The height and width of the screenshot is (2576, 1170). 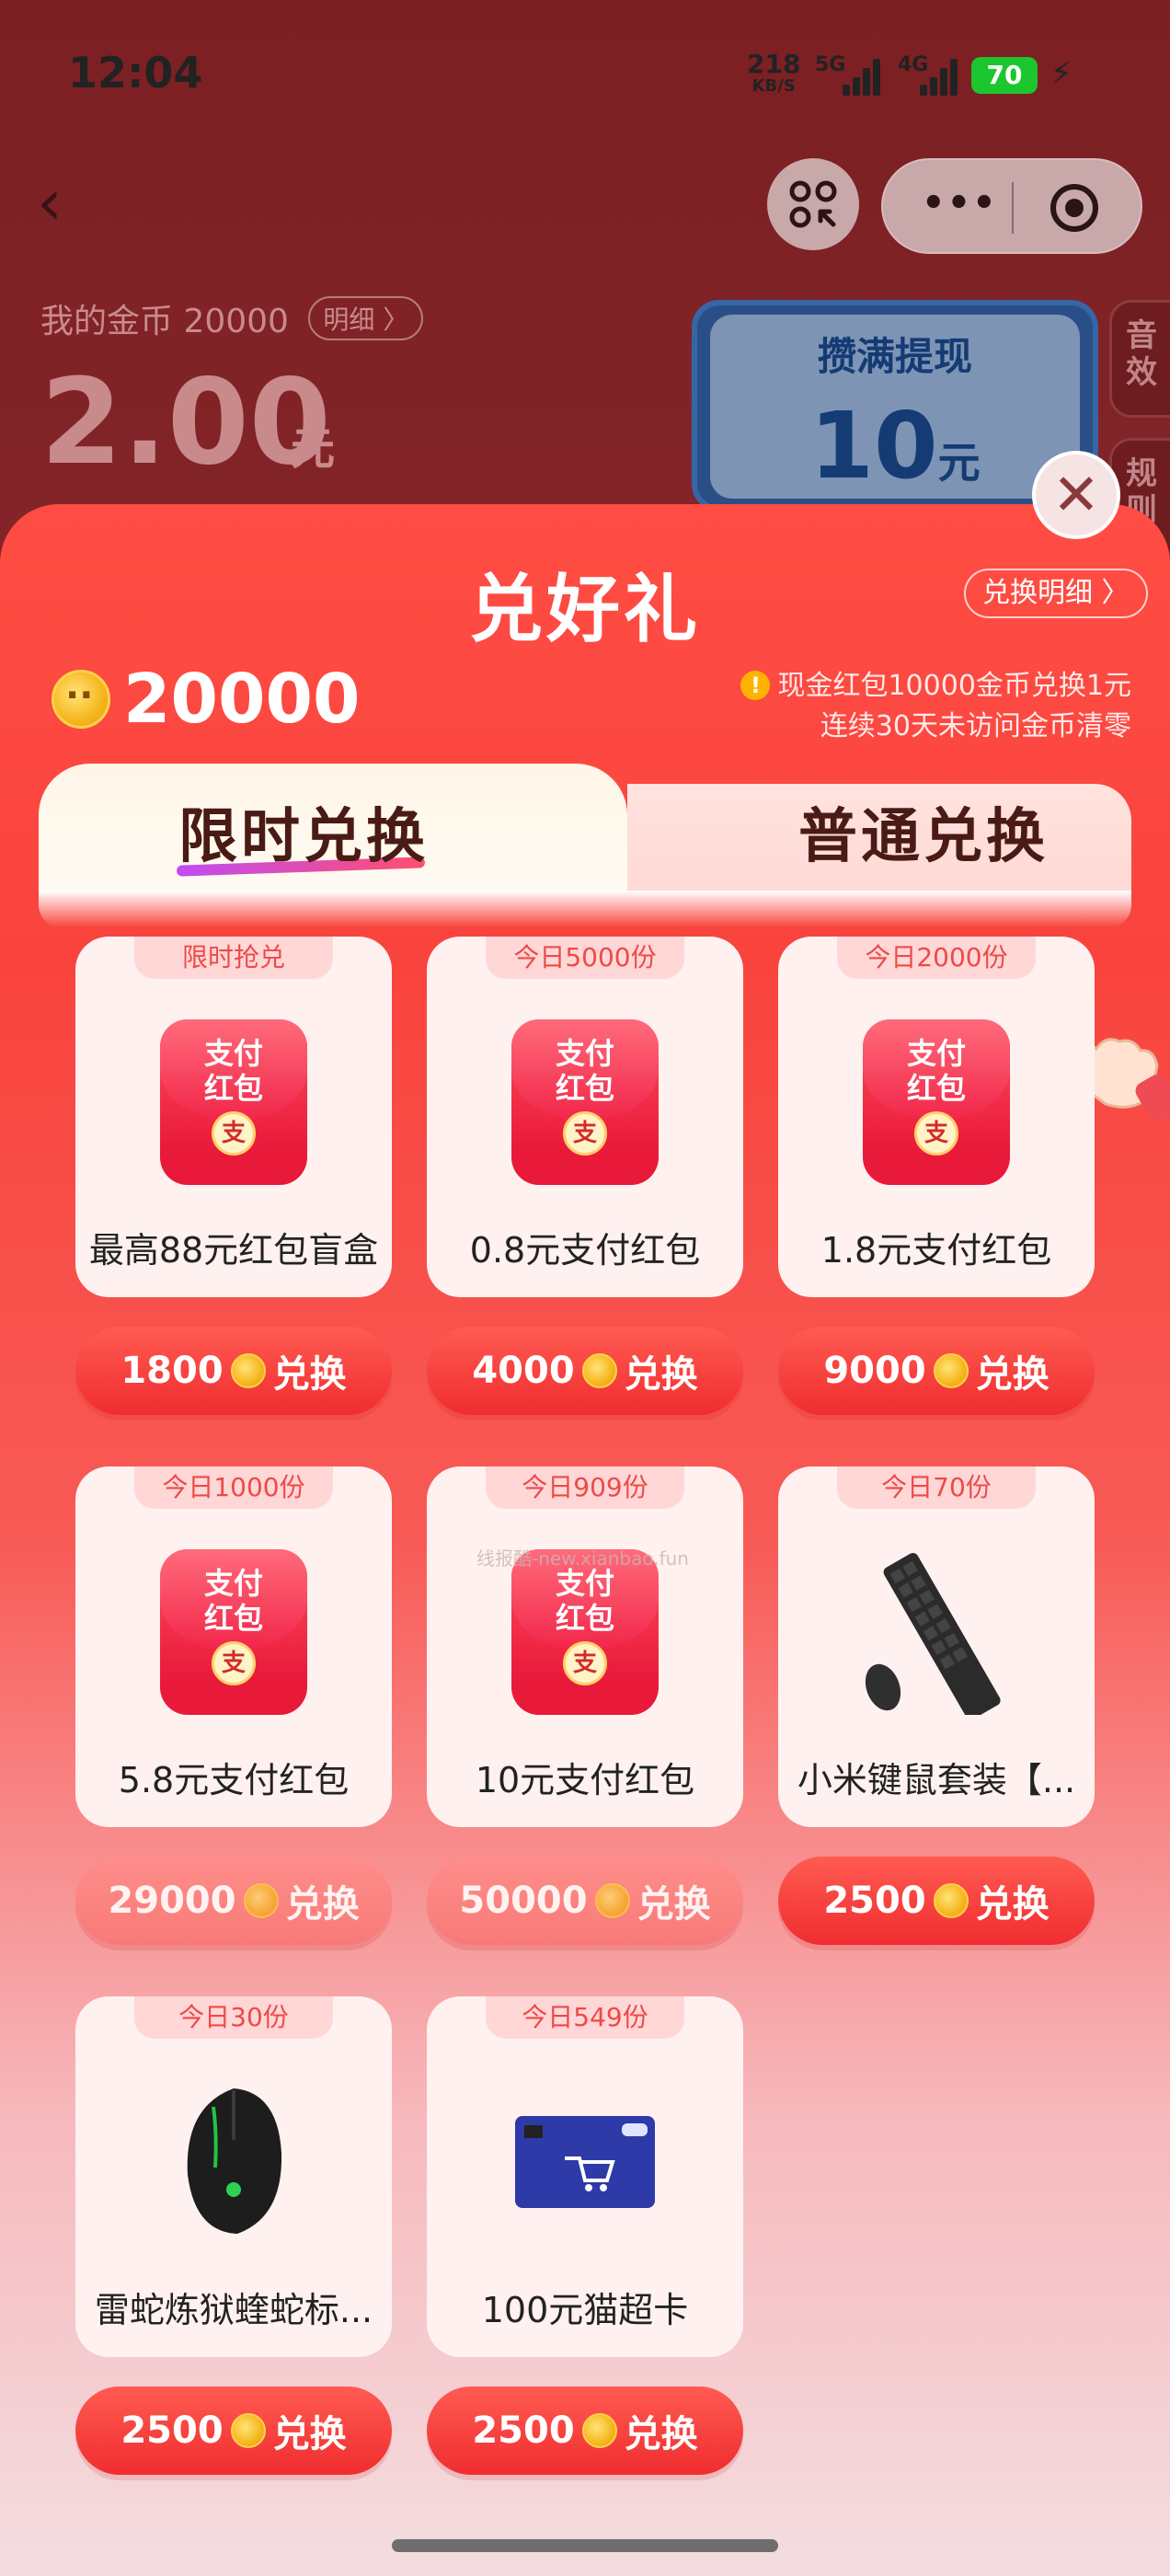 I want to click on tab-limited-exchange-label: 限时兑换, so click(x=303, y=837).